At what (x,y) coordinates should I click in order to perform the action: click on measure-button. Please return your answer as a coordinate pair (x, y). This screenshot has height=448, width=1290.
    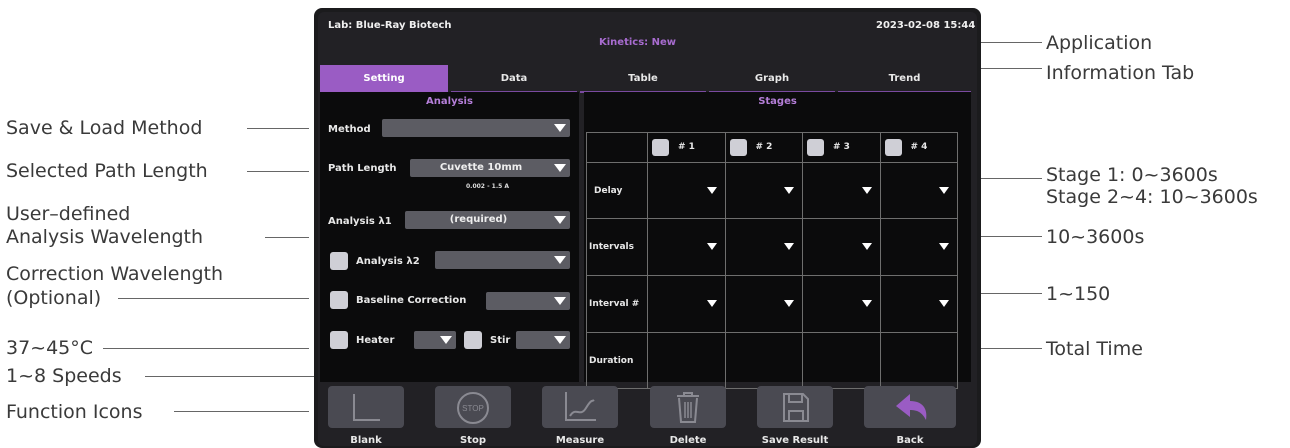
    Looking at the image, I should click on (580, 407).